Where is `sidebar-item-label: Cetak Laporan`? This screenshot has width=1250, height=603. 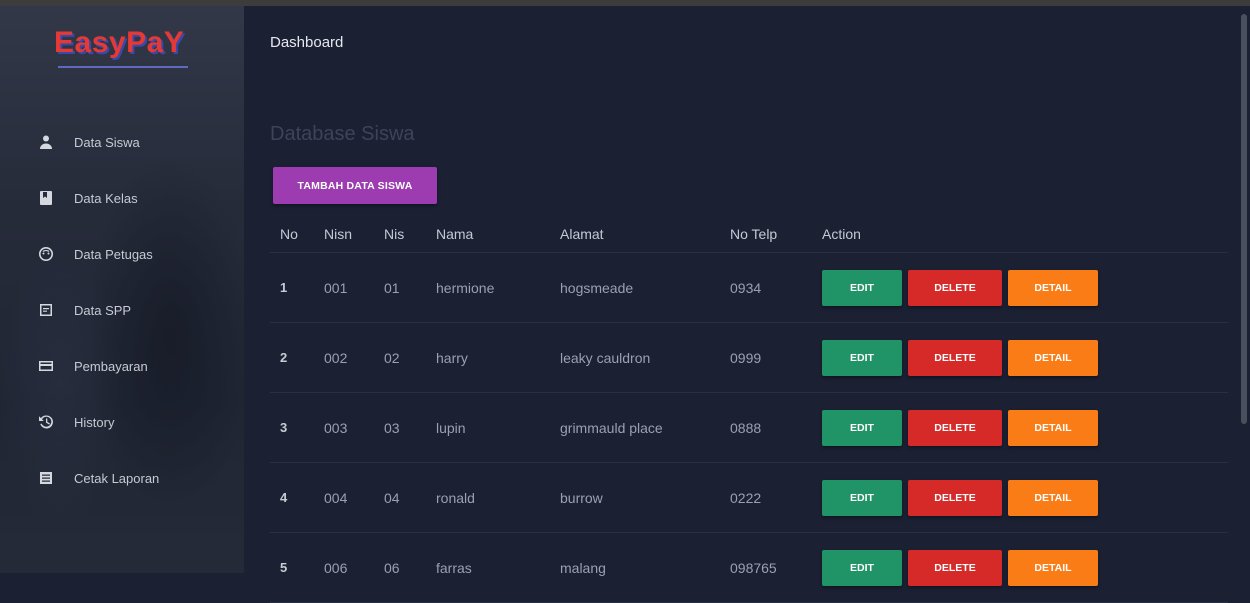 sidebar-item-label: Cetak Laporan is located at coordinates (117, 478).